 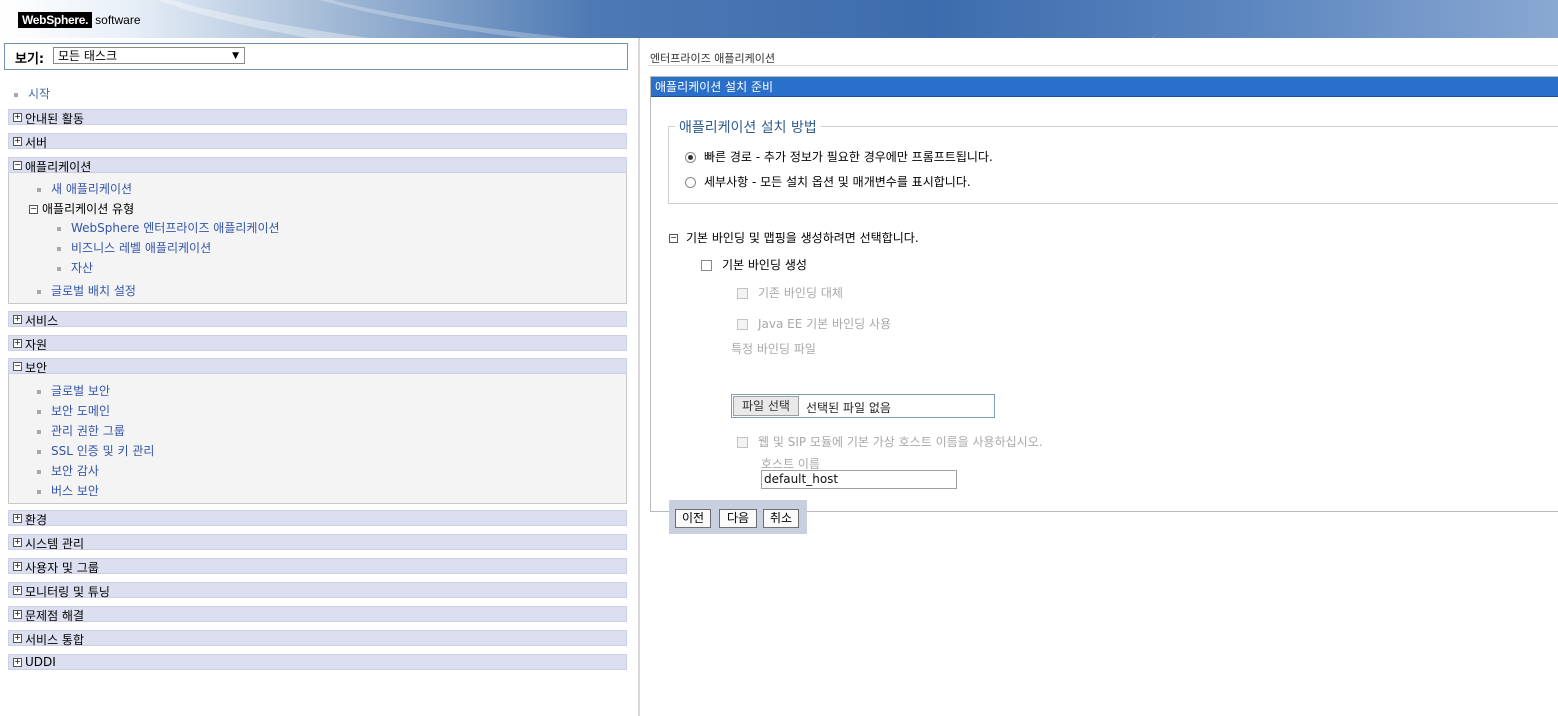 What do you see at coordinates (86, 290) in the screenshot?
I see `nav-link-global-deployment: 글로벌 배치 설정` at bounding box center [86, 290].